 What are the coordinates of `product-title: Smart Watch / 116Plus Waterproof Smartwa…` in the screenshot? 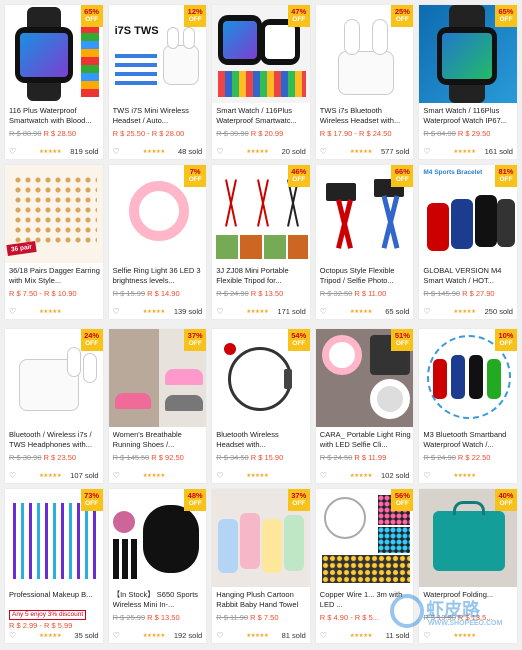 It's located at (262, 115).